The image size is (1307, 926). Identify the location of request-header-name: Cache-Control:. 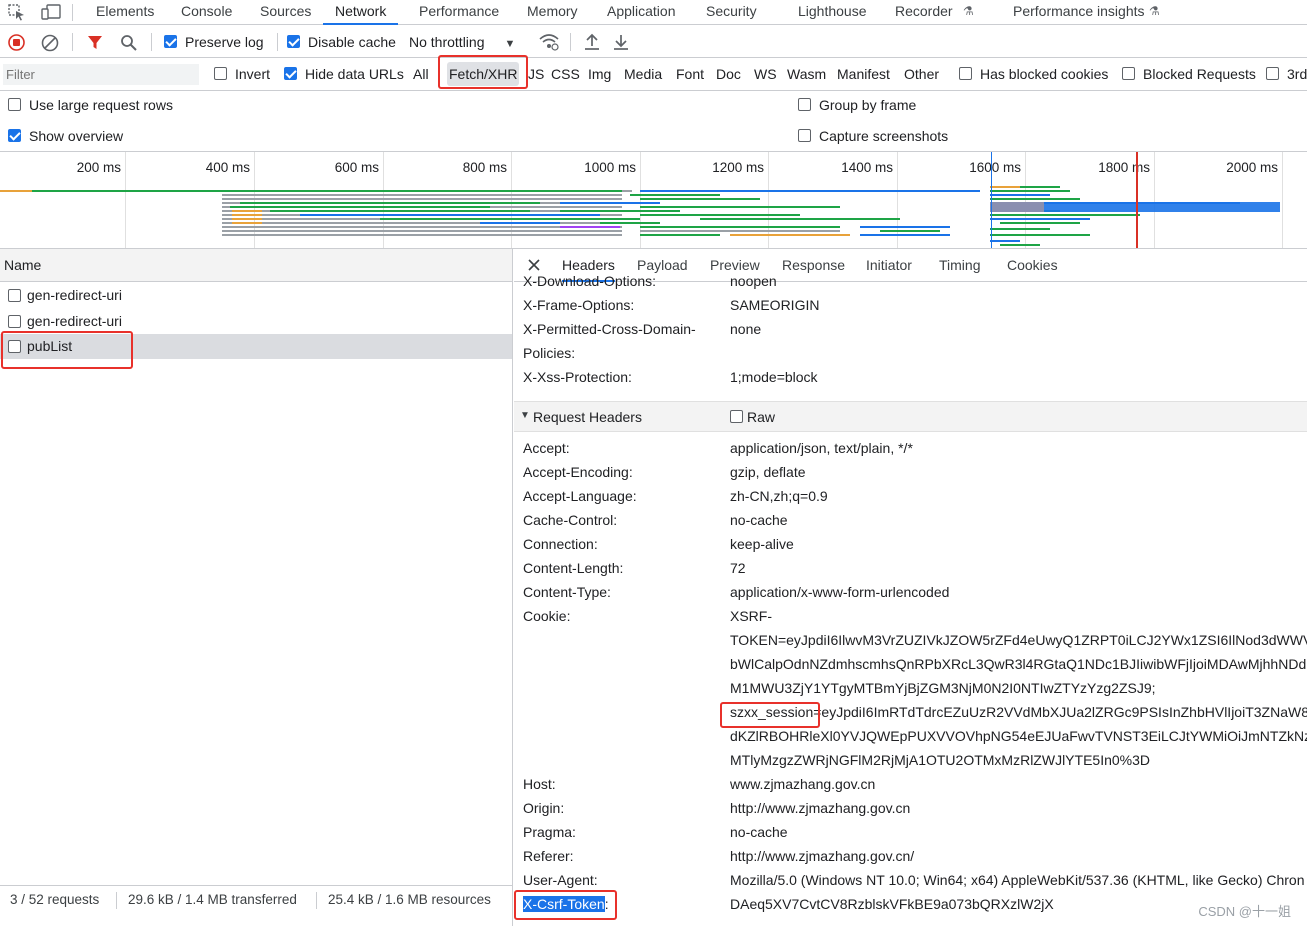
(570, 520).